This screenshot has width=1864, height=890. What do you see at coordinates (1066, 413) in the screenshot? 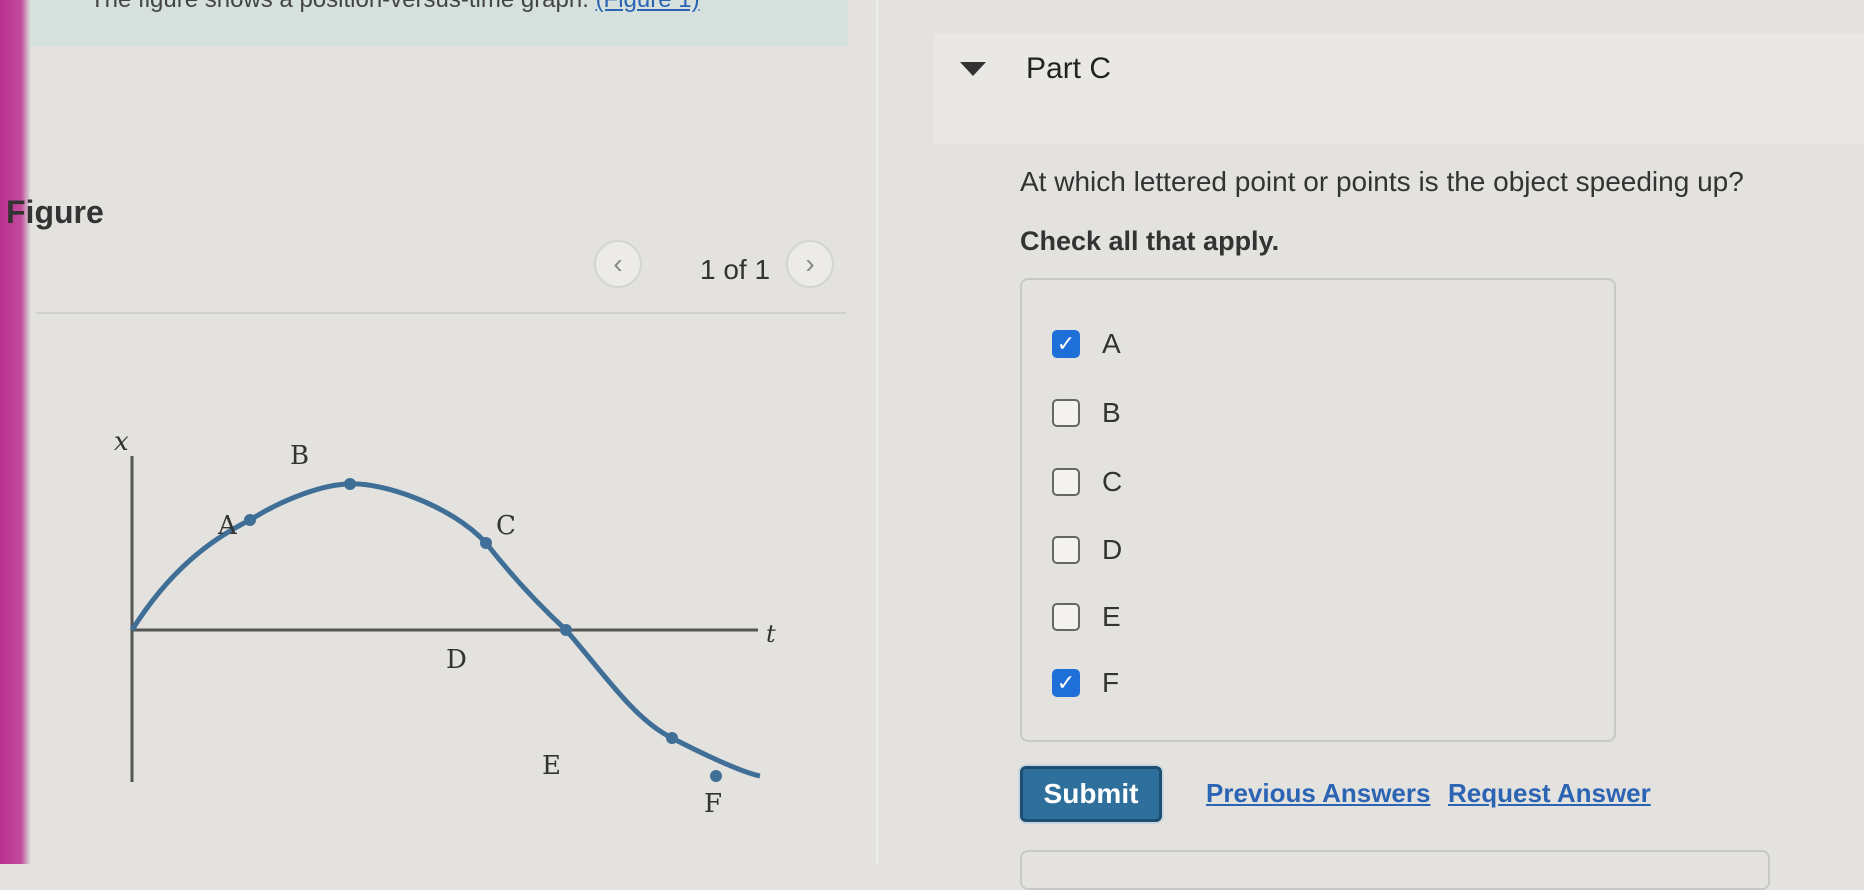
I see `checkbox-b` at bounding box center [1066, 413].